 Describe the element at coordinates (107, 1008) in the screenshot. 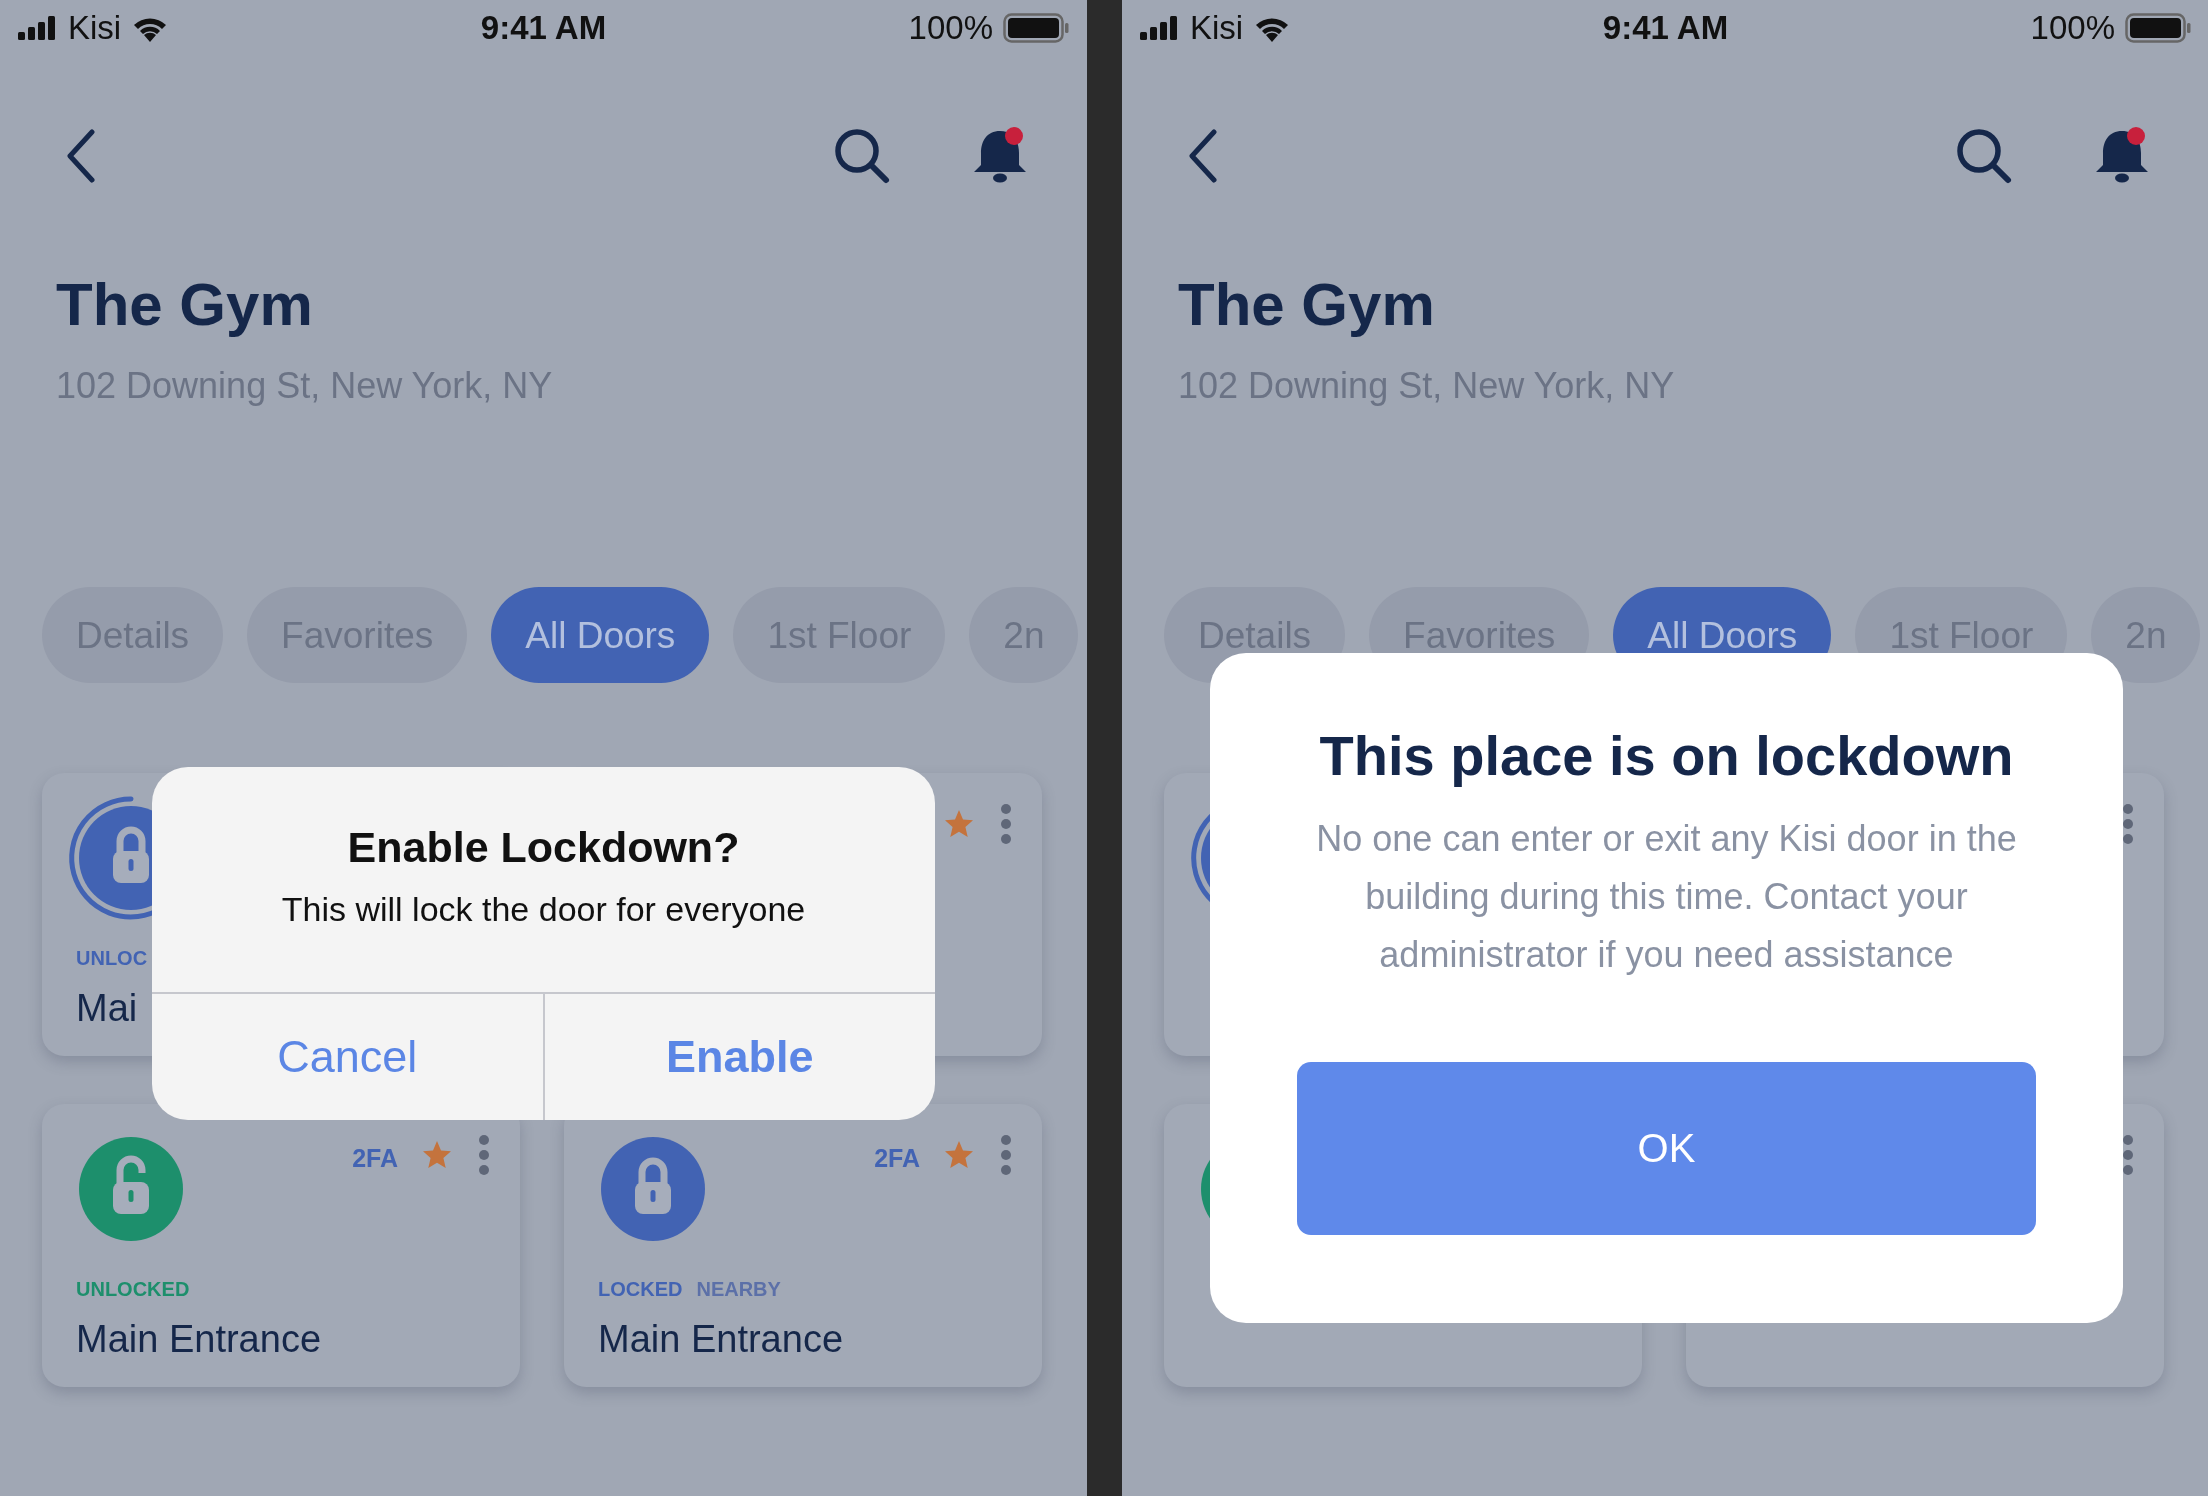

I see `door-name: Mai` at that location.